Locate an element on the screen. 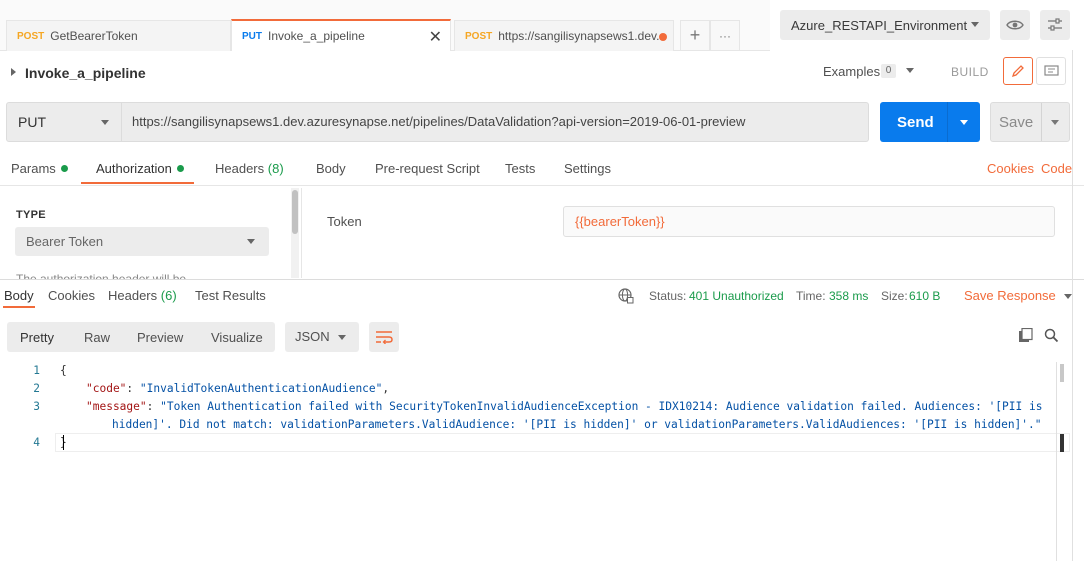 This screenshot has height=561, width=1084. wrap-lines-button is located at coordinates (384, 337).